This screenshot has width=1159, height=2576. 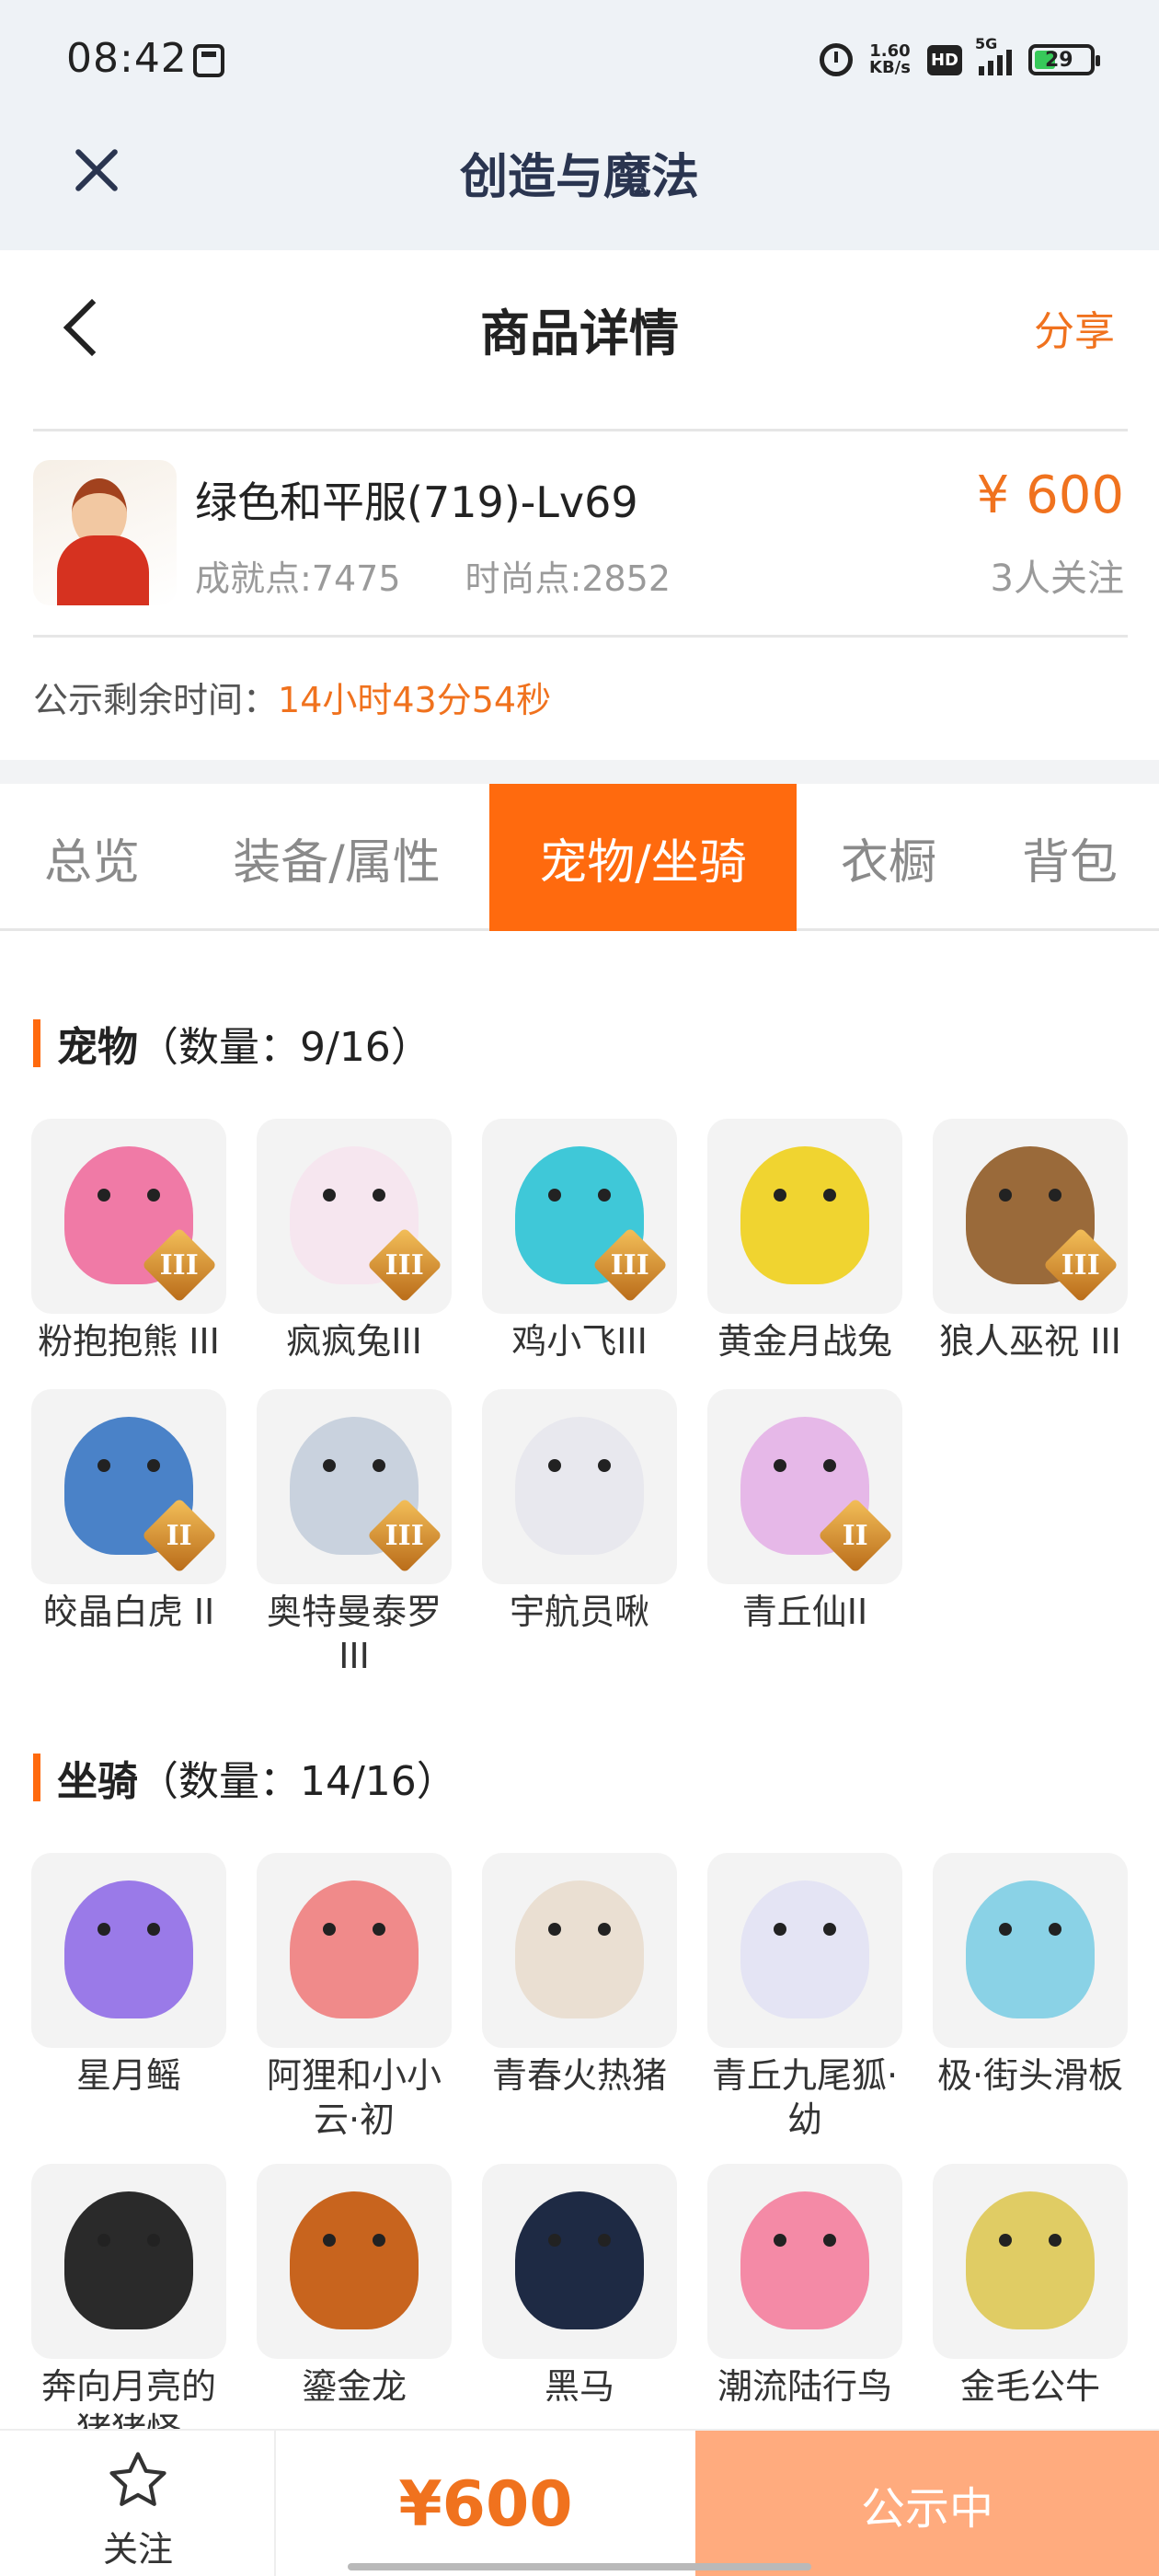 I want to click on page-header: 商品详情 分享, so click(x=579, y=340).